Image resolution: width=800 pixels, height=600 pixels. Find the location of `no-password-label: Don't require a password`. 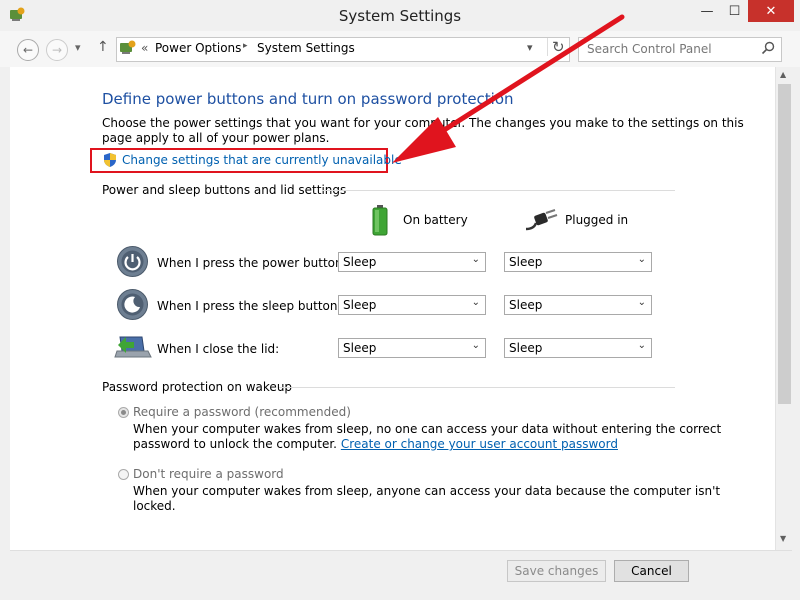

no-password-label: Don't require a password is located at coordinates (208, 474).